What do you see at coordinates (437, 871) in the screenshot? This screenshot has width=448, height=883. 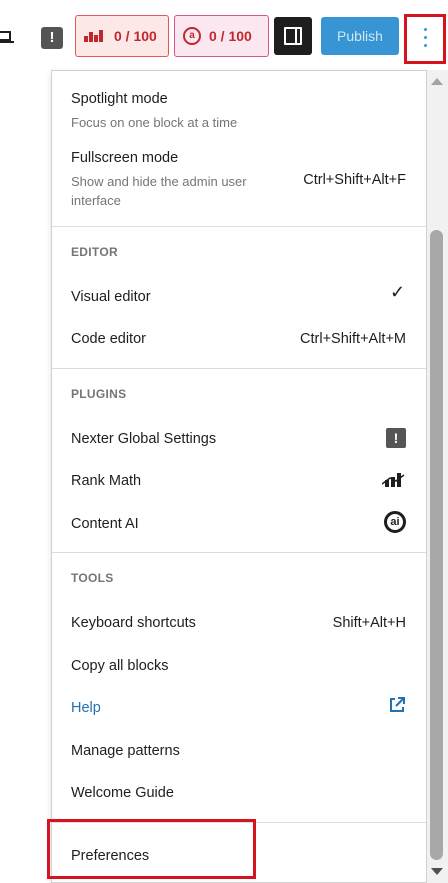 I see `scroll-down-arrow-icon` at bounding box center [437, 871].